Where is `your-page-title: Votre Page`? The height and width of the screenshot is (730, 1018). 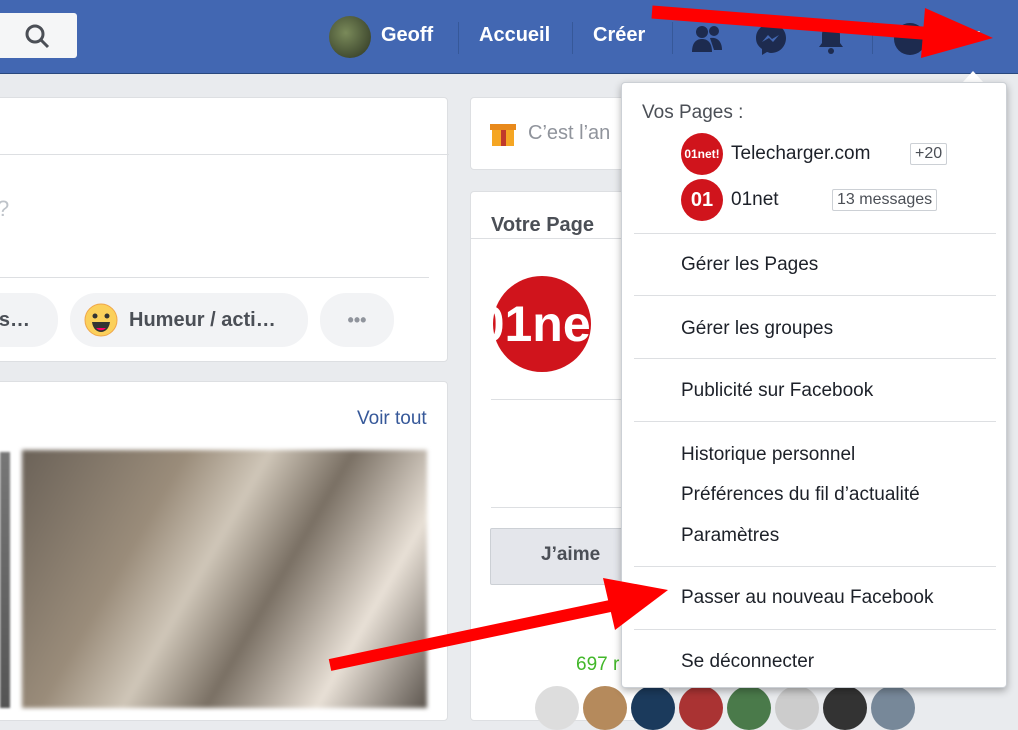 your-page-title: Votre Page is located at coordinates (542, 225).